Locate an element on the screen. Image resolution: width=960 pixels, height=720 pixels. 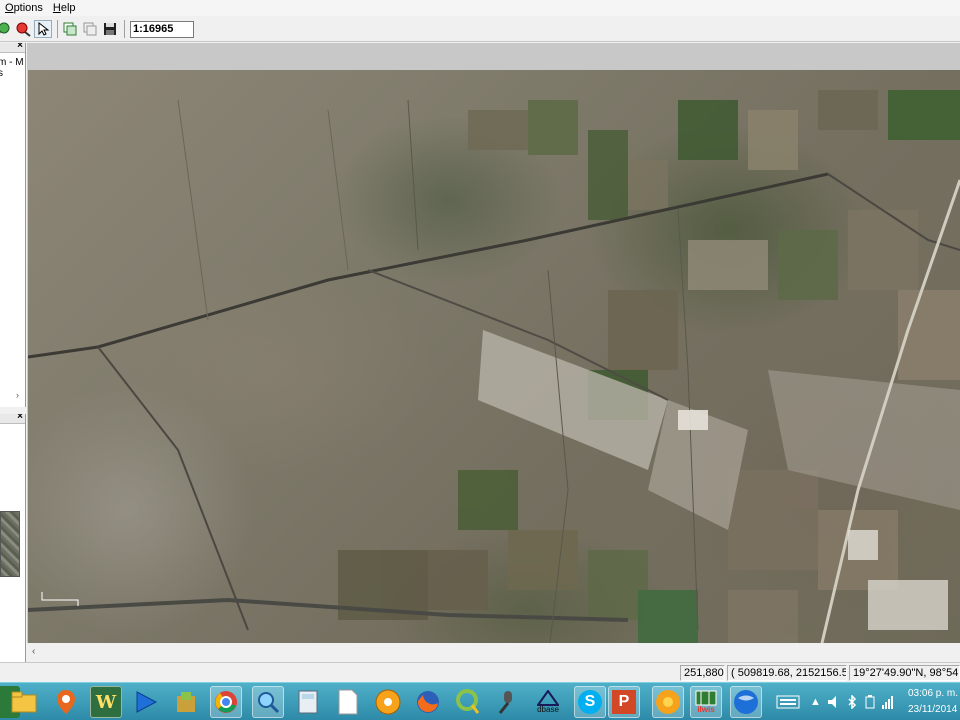
dbase-icon is located at coordinates (548, 698).